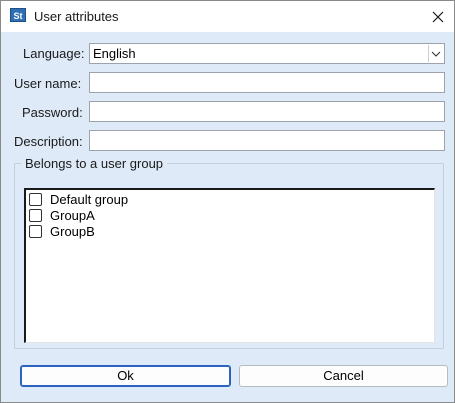  What do you see at coordinates (94, 163) in the screenshot?
I see `user-group-legend: Belongs to a user group` at bounding box center [94, 163].